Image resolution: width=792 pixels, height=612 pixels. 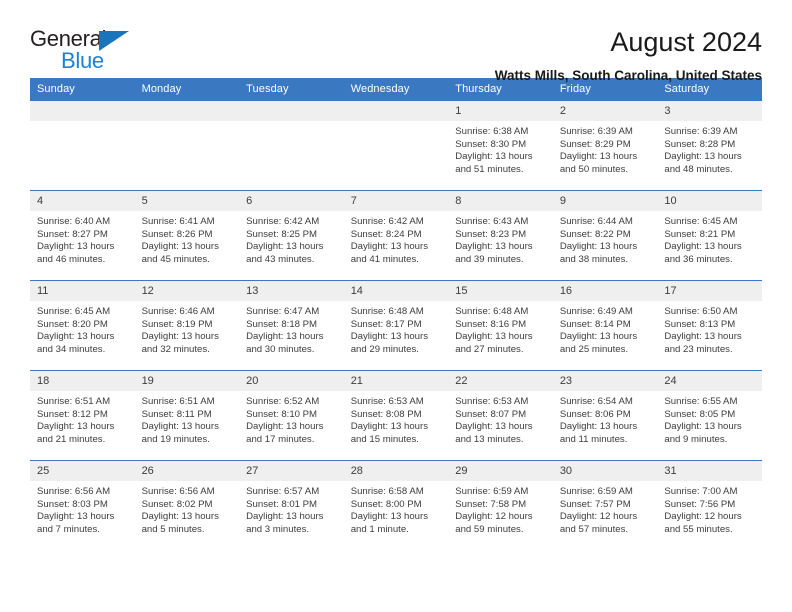 I want to click on sunrise-text: Sunrise: 6:41 AM, so click(x=178, y=221).